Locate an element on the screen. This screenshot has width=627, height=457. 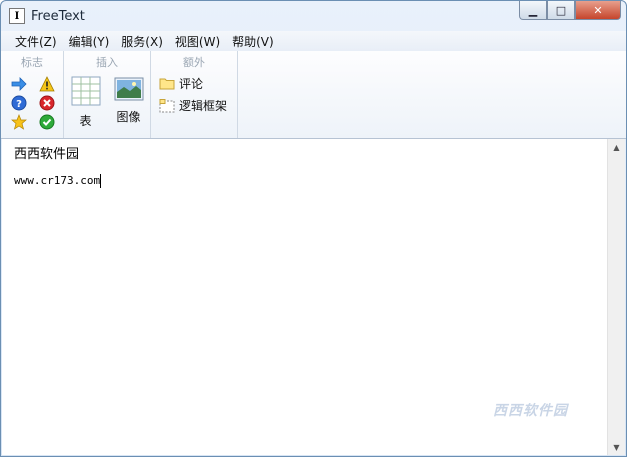
vertical-scrollbar: ▲ ▼ is located at coordinates (616, 297).